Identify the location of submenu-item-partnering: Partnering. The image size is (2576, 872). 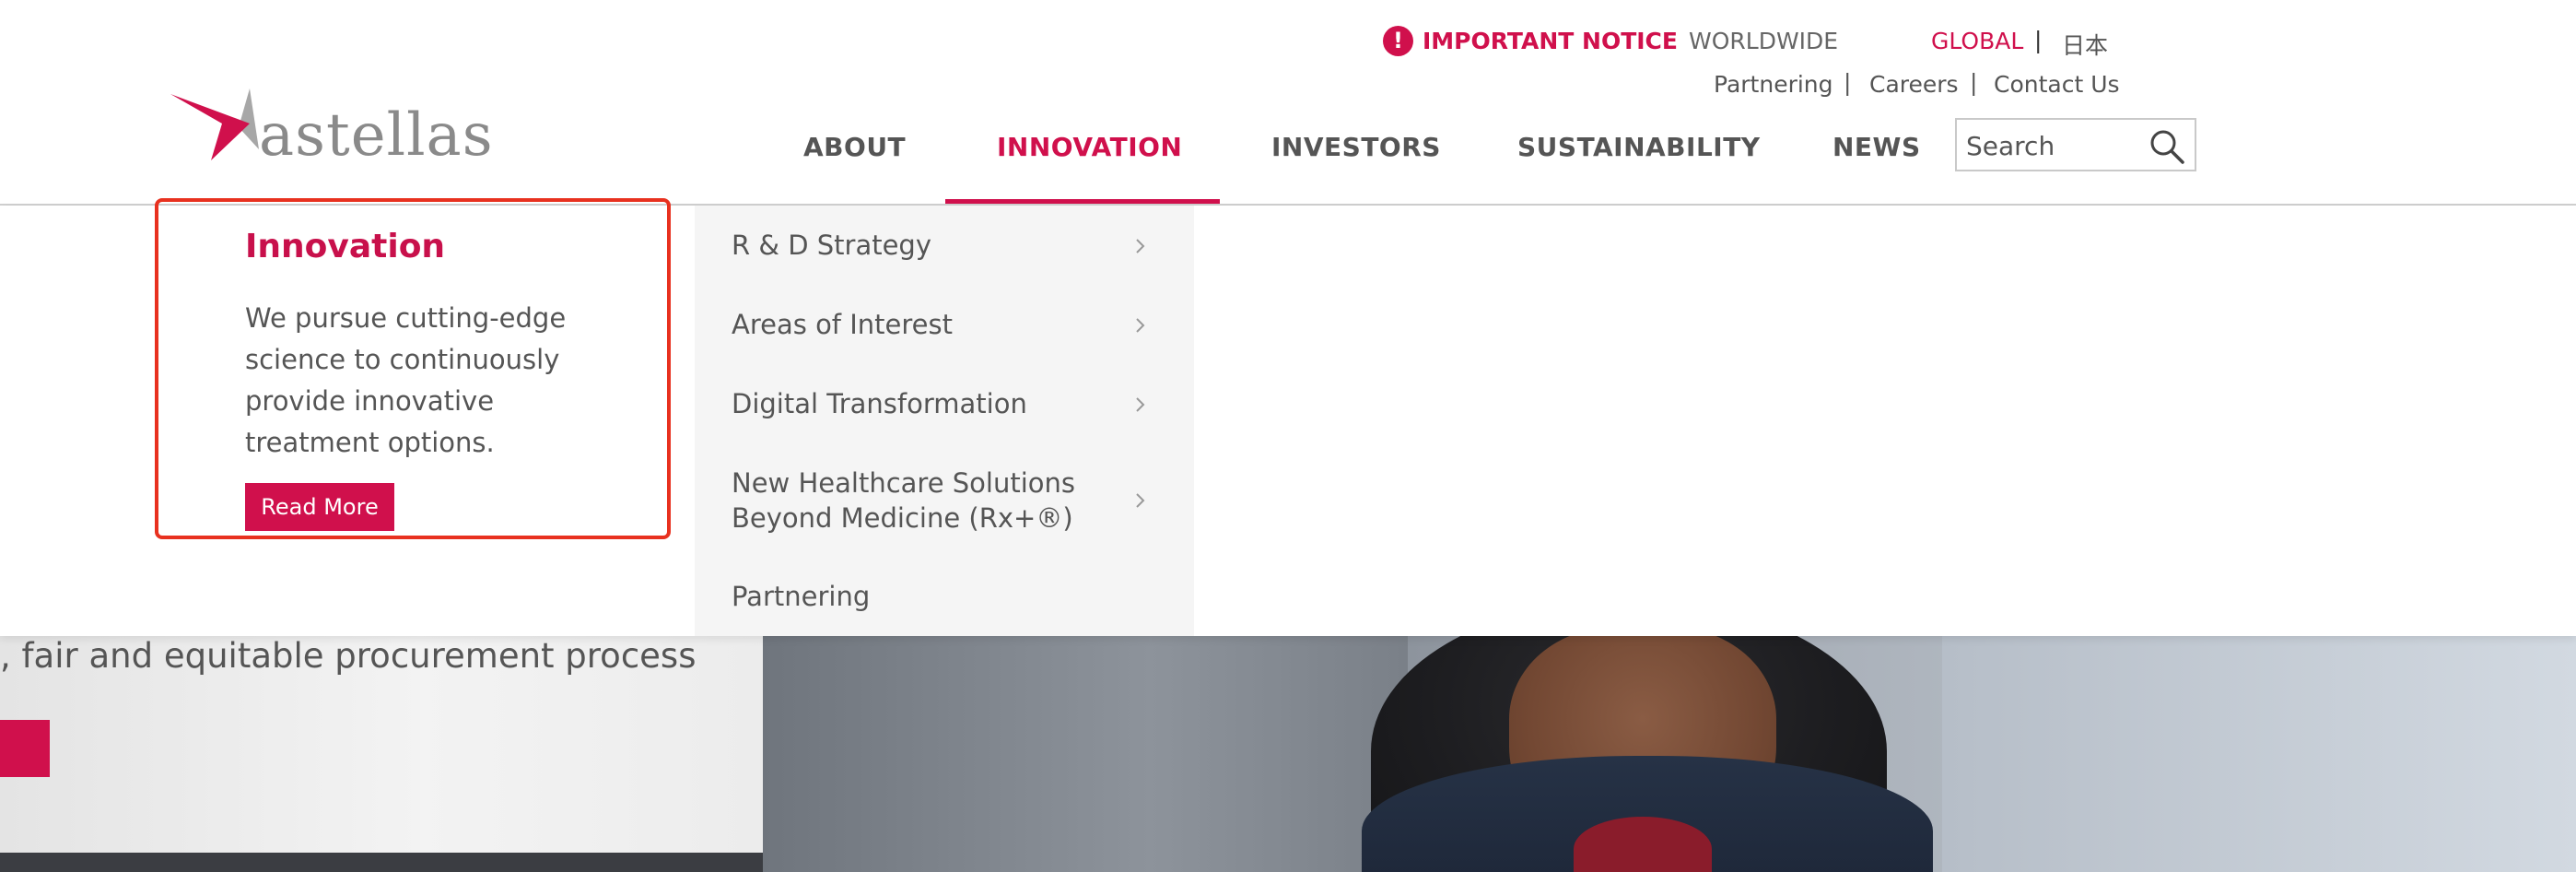
(953, 597).